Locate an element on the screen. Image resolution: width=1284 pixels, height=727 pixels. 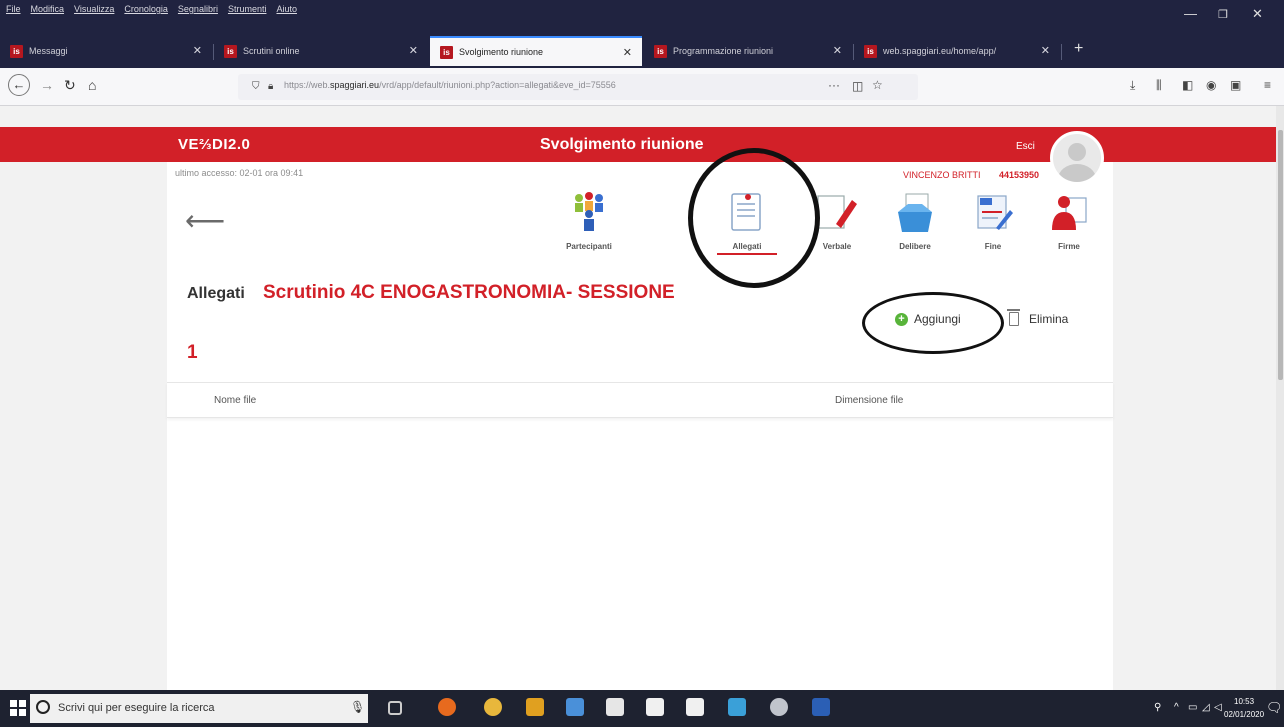
tab-messaggi: is Messaggi ✕ is located at coordinates (106, 51).